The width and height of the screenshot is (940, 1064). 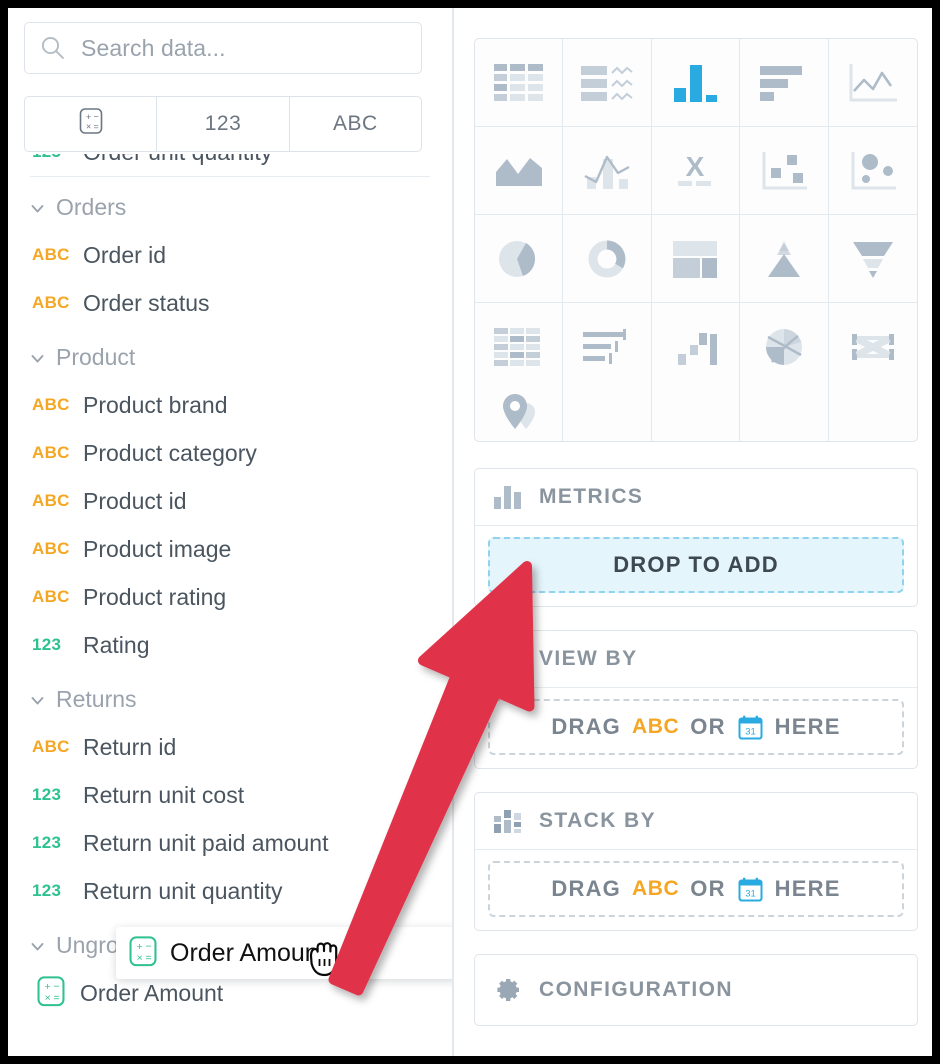 What do you see at coordinates (696, 889) in the screenshot?
I see `stack-by-dropzone: DRAG ABC OR 31 HERE` at bounding box center [696, 889].